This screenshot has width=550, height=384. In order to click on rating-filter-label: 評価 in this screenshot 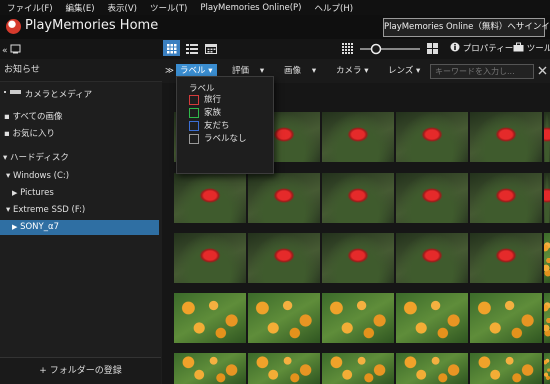, I will do `click(241, 71)`.